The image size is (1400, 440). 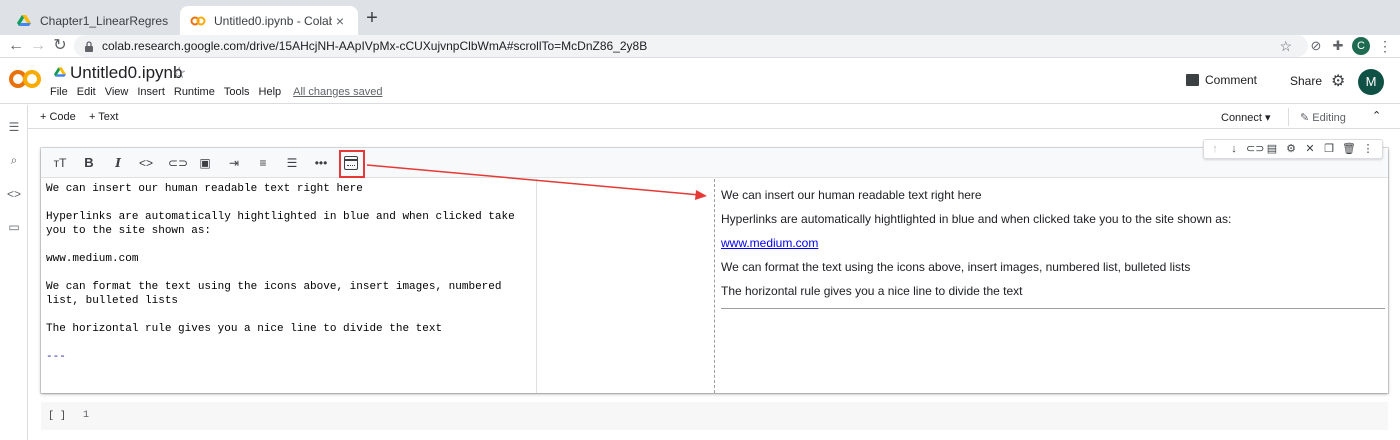 What do you see at coordinates (198, 21) in the screenshot?
I see `colab-icon` at bounding box center [198, 21].